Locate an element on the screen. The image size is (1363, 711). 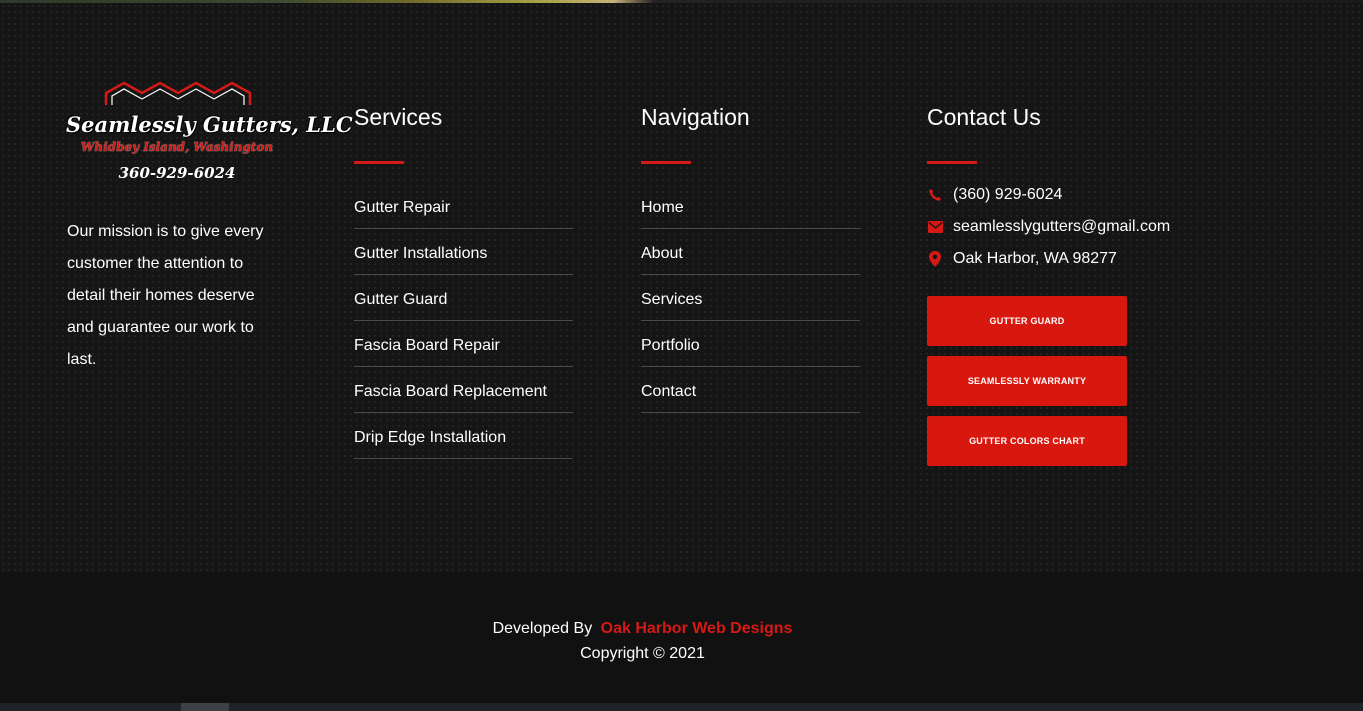
nav-link-portfolio: Portfolio is located at coordinates (750, 338).